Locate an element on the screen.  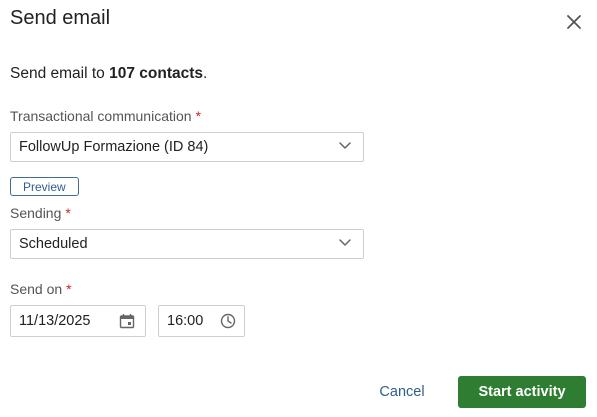
intro-text: Send email to 107 contacts. is located at coordinates (108, 74).